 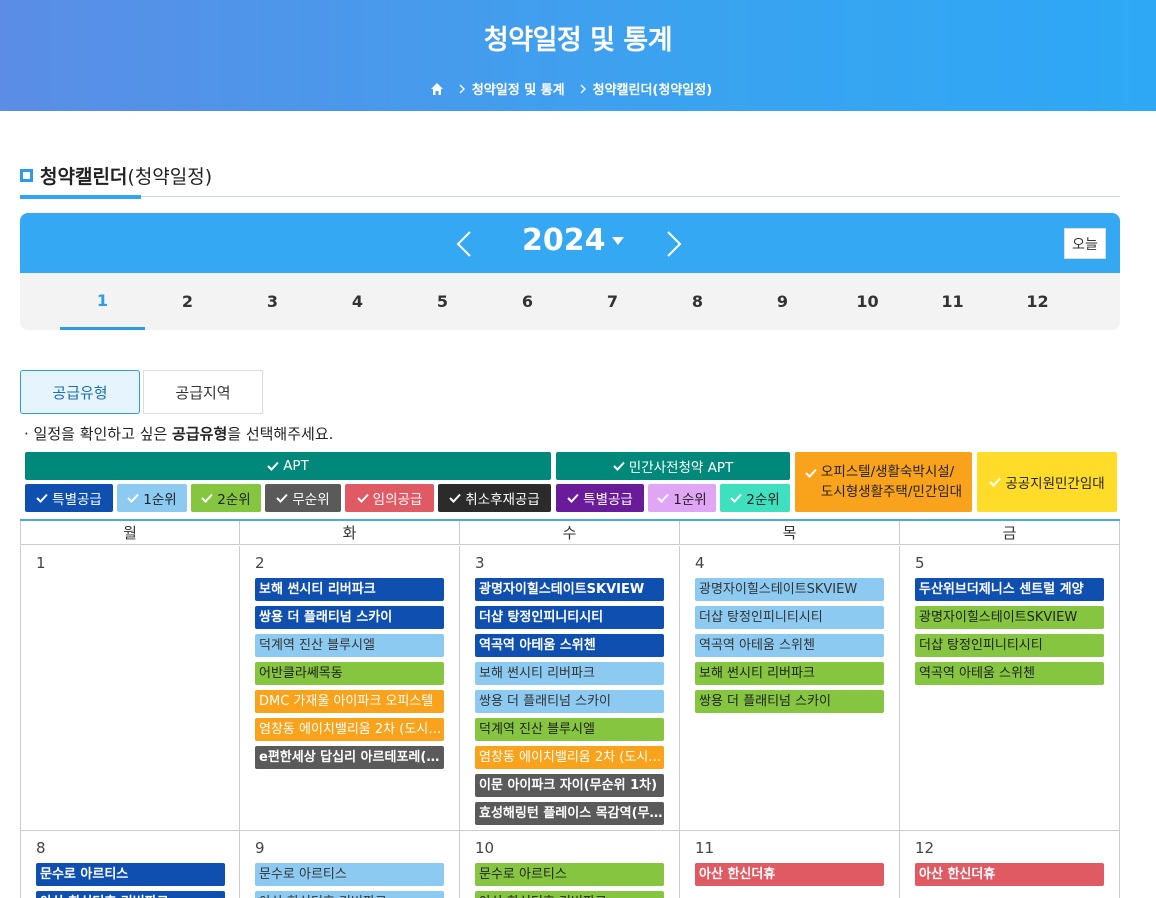 I want to click on today-button: 오늘, so click(x=1085, y=243).